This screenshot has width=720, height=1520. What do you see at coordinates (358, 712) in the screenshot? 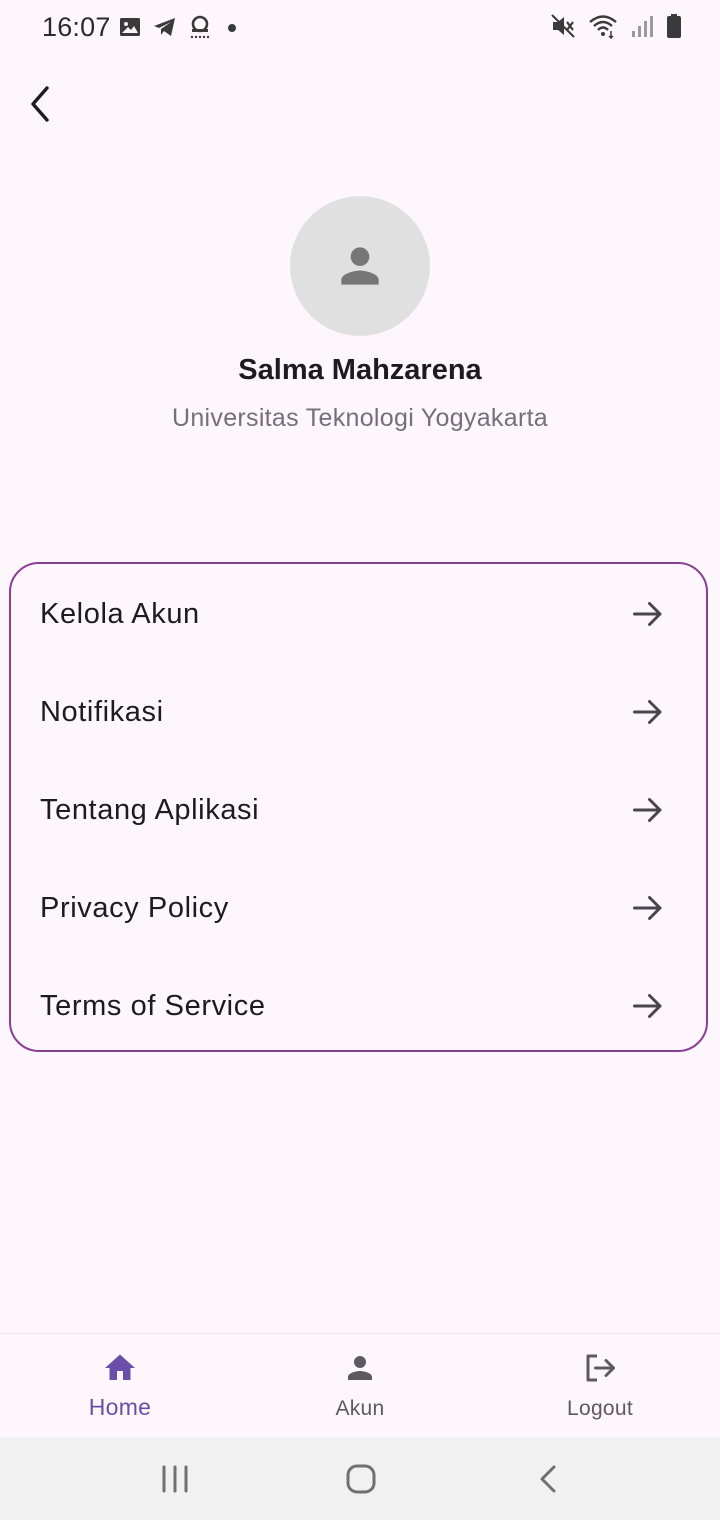
I see `menu-item-notifikasi: Notifikasi` at bounding box center [358, 712].